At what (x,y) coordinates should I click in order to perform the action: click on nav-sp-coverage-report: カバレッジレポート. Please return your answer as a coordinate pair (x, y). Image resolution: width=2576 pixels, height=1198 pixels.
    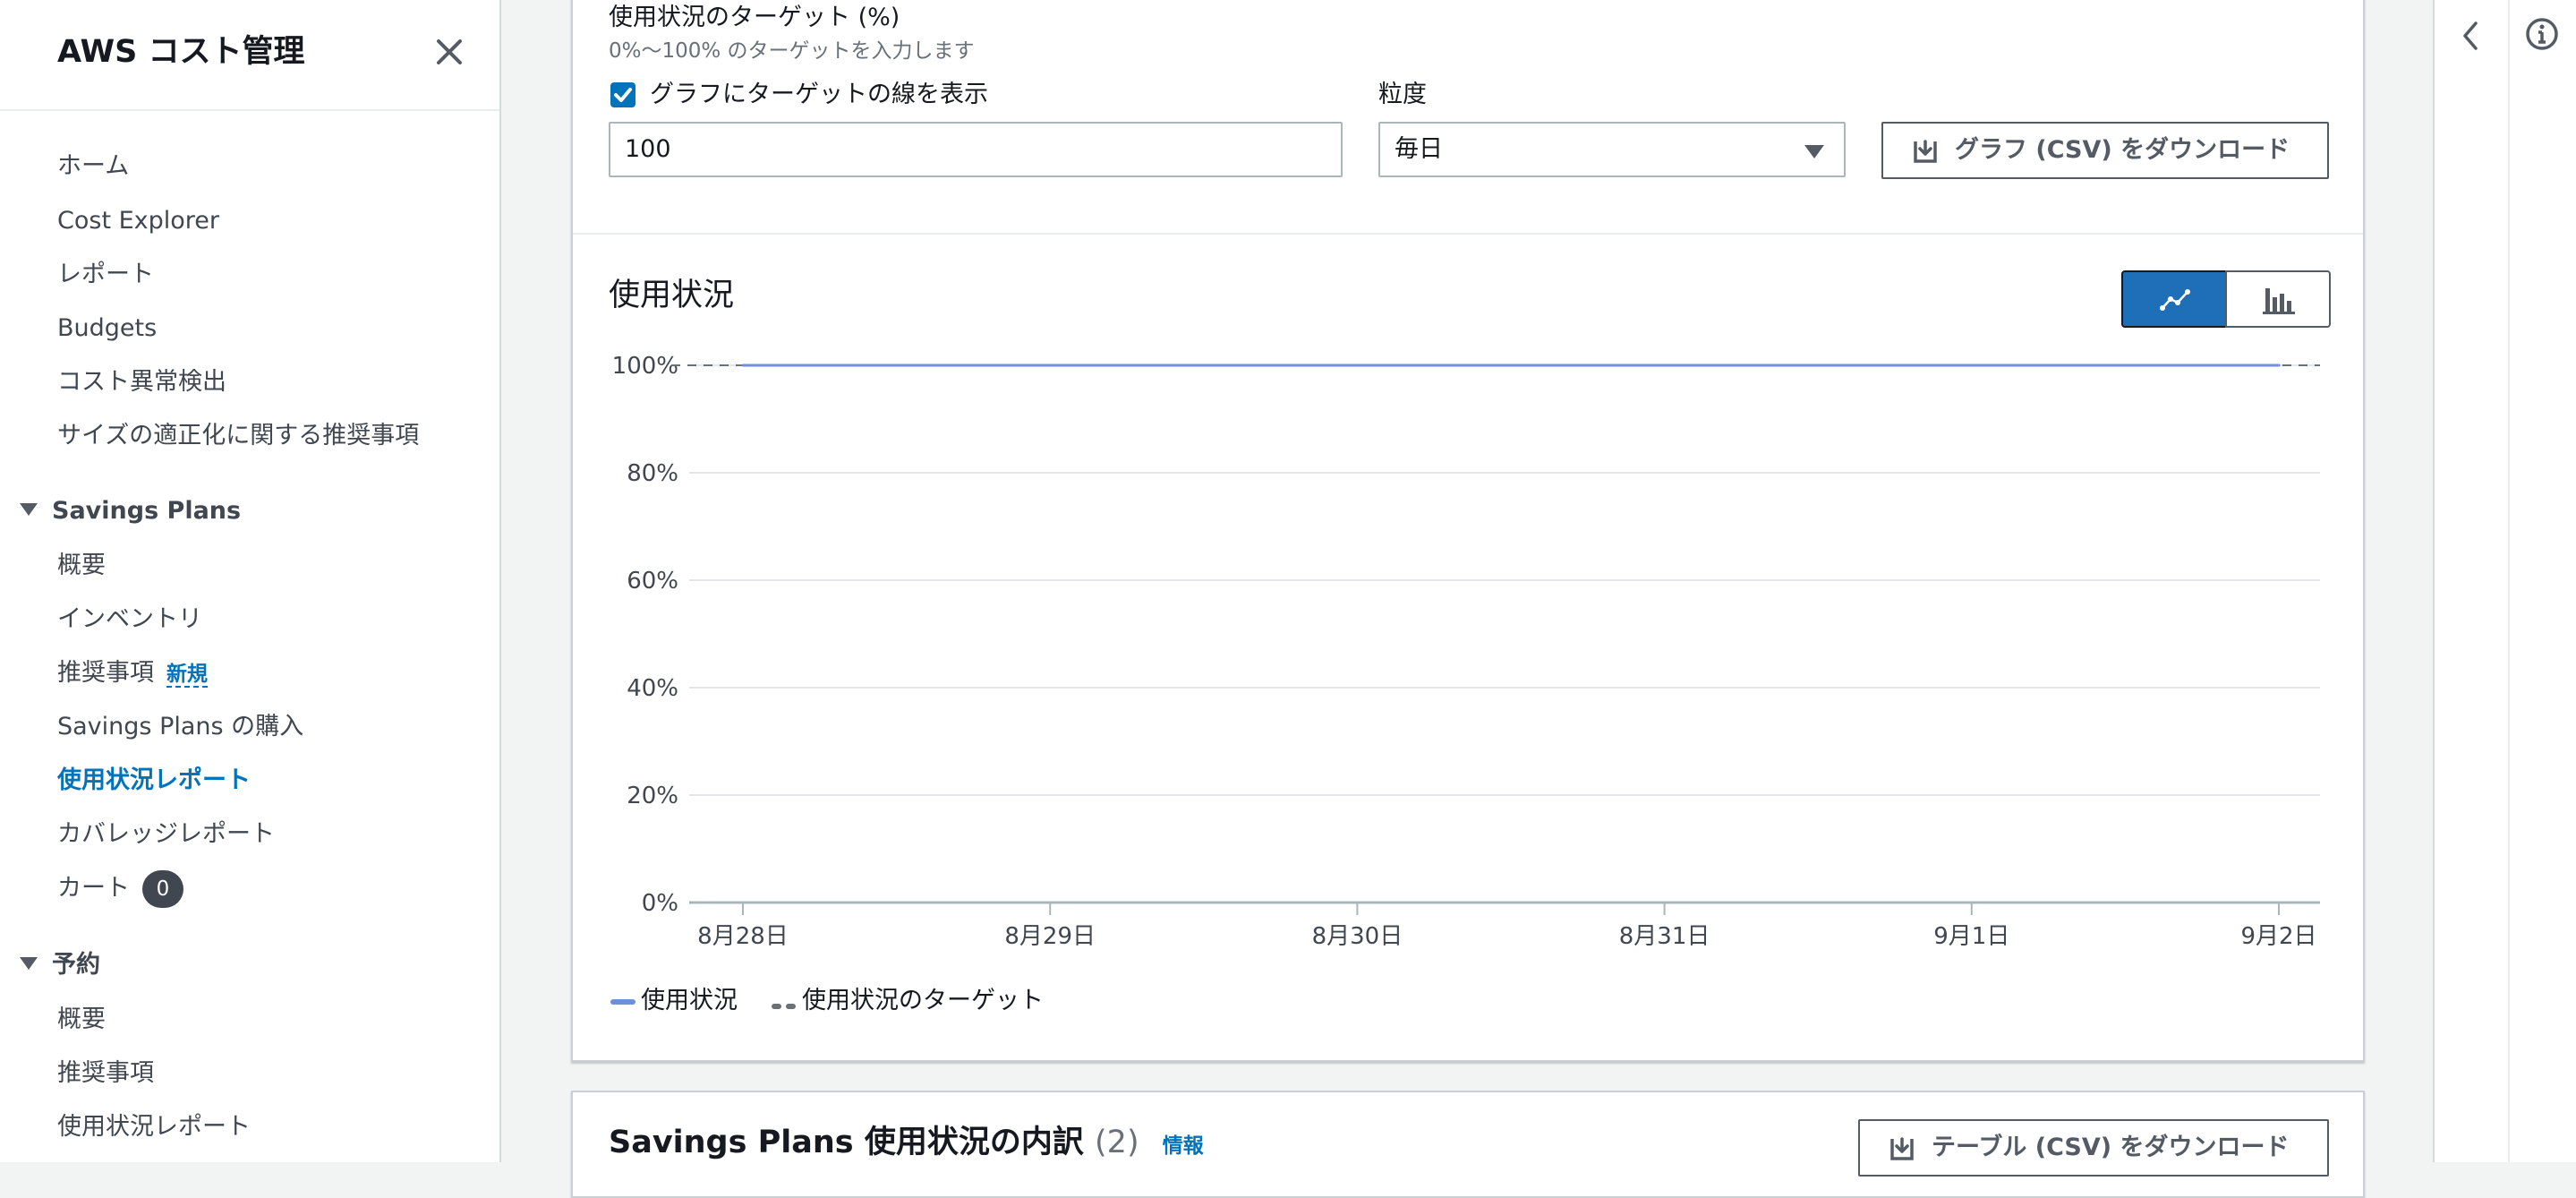
    Looking at the image, I should click on (166, 834).